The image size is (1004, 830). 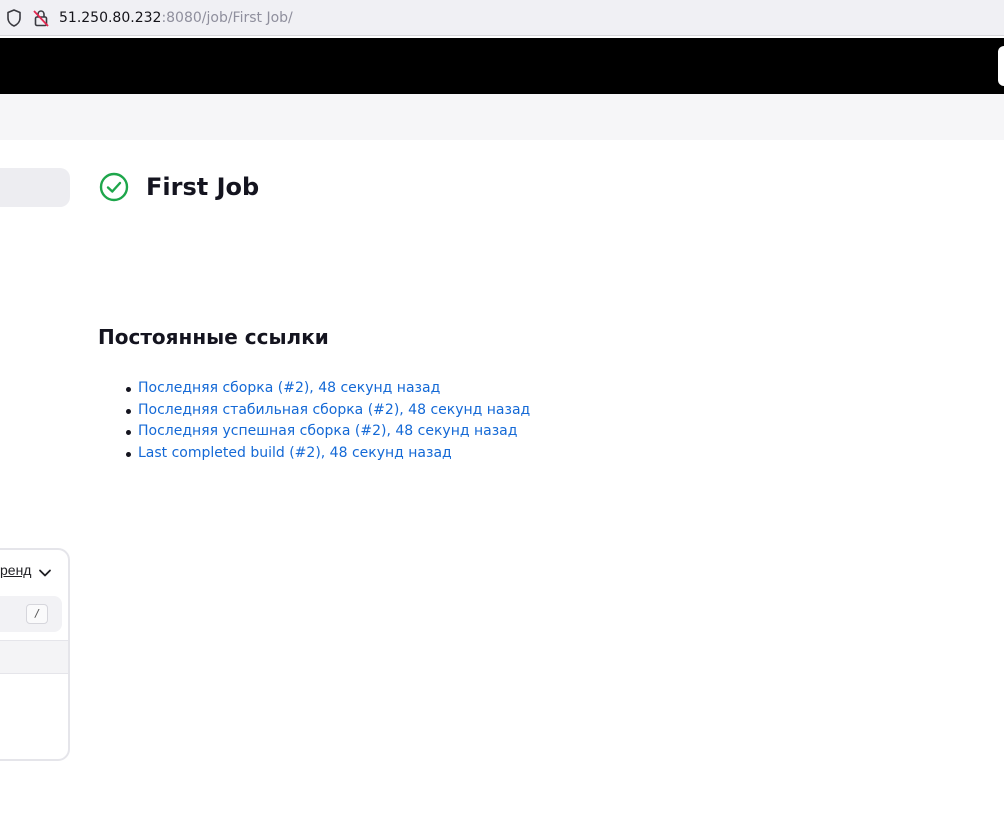 What do you see at coordinates (502, 117) in the screenshot?
I see `breadcrumb` at bounding box center [502, 117].